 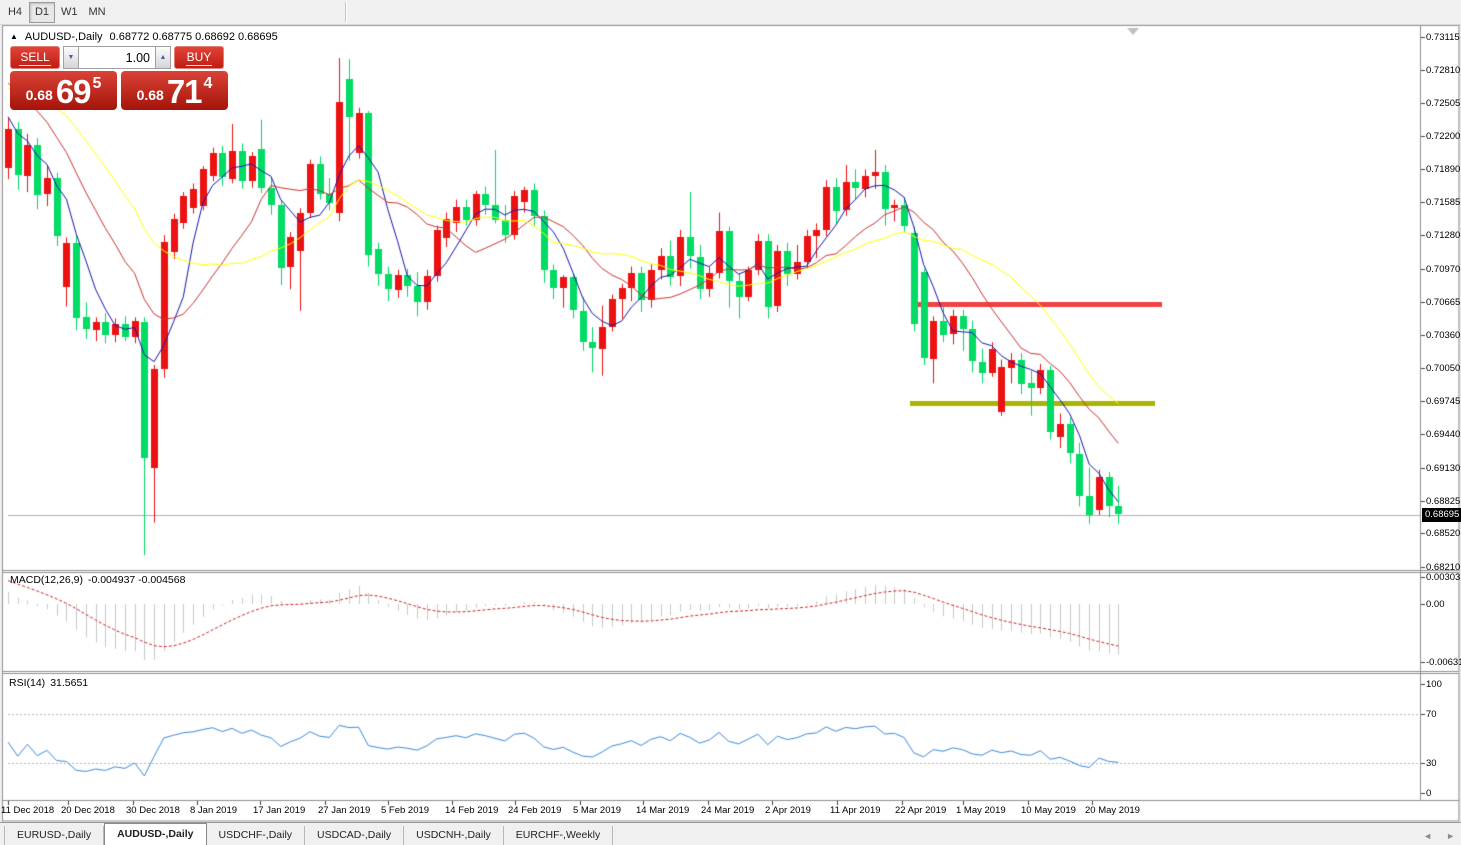 What do you see at coordinates (39, 95) in the screenshot?
I see `sell-price-prefix: 0.68` at bounding box center [39, 95].